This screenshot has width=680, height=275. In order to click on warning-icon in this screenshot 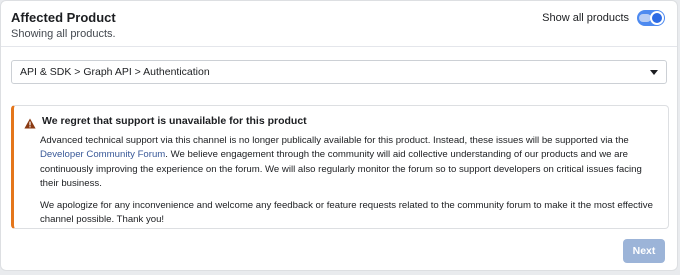, I will do `click(30, 122)`.